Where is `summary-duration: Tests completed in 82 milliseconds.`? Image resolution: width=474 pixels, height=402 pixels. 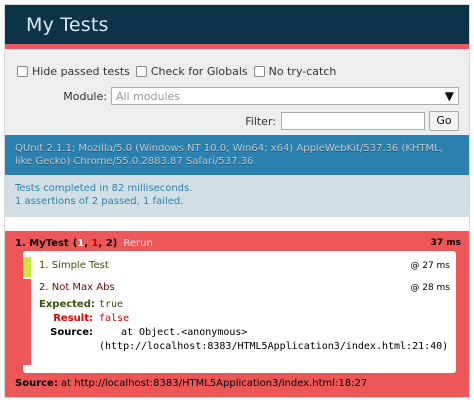 summary-duration: Tests completed in 82 milliseconds. is located at coordinates (104, 188).